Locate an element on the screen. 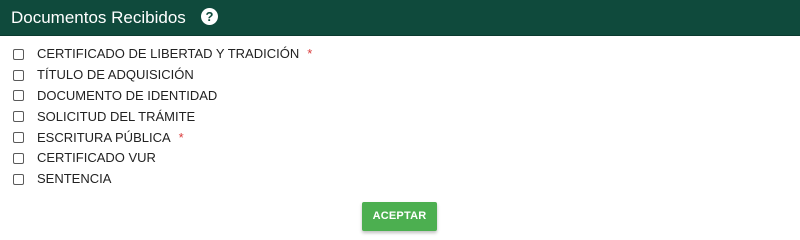  accept-button: ACEPTAR is located at coordinates (399, 216).